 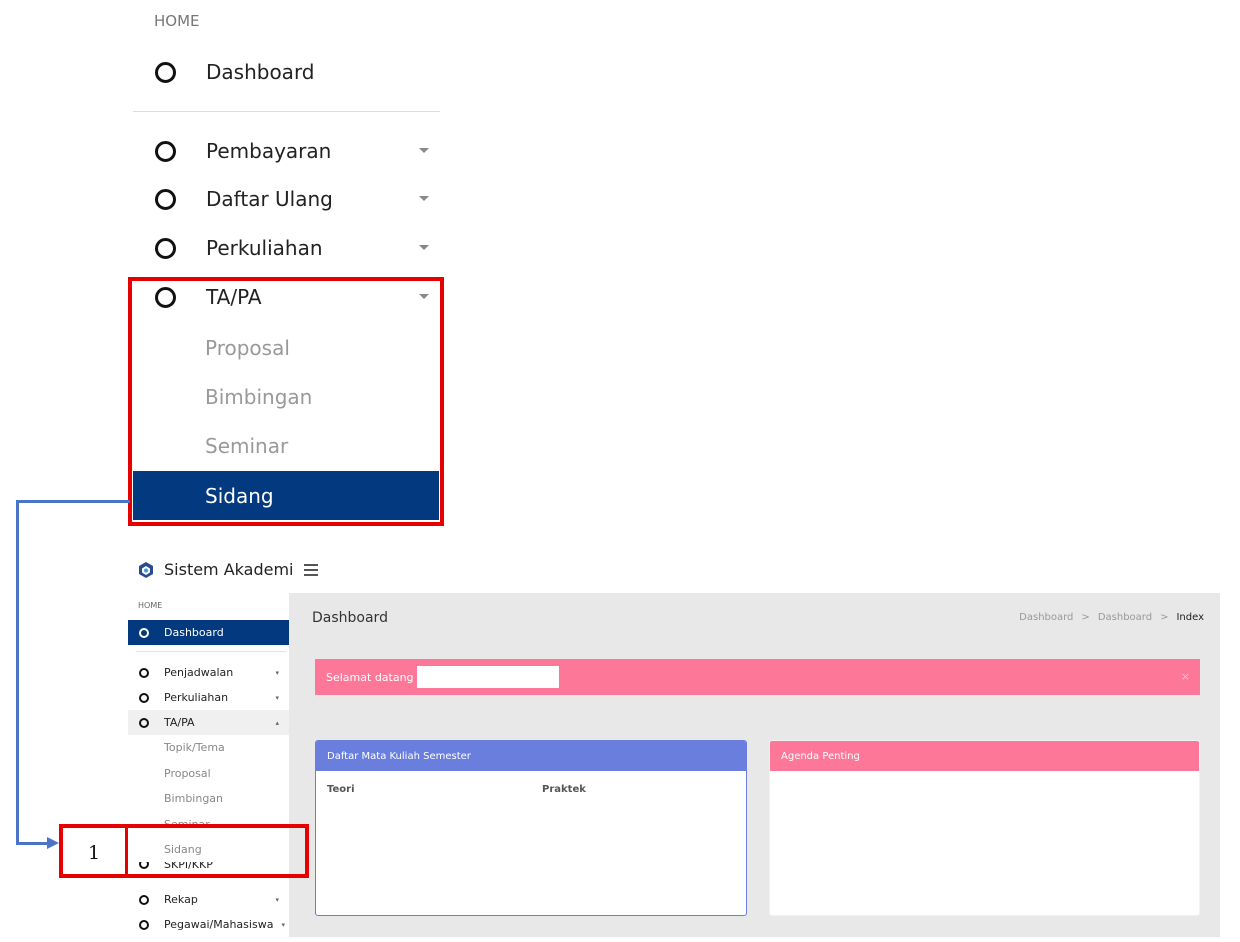 I want to click on alert-text: Selamat datang, so click(x=370, y=677).